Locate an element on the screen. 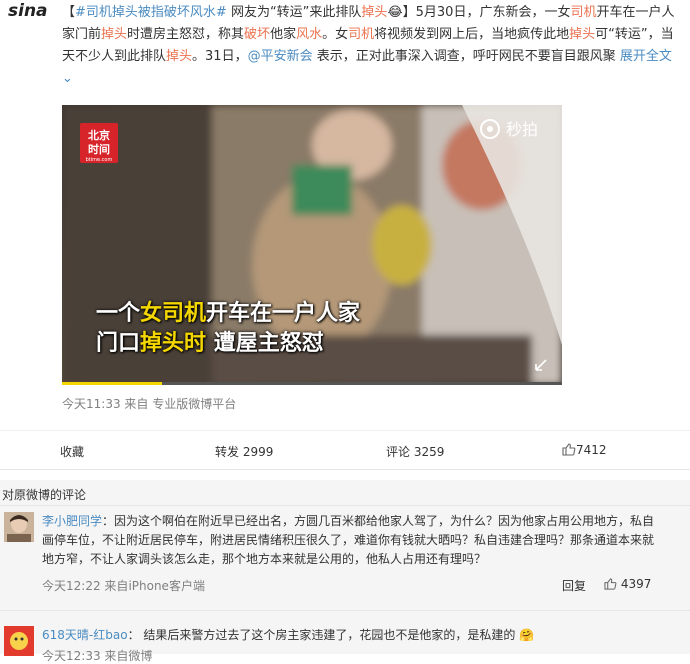 The width and height of the screenshot is (690, 664). like-count: 7412 is located at coordinates (591, 450).